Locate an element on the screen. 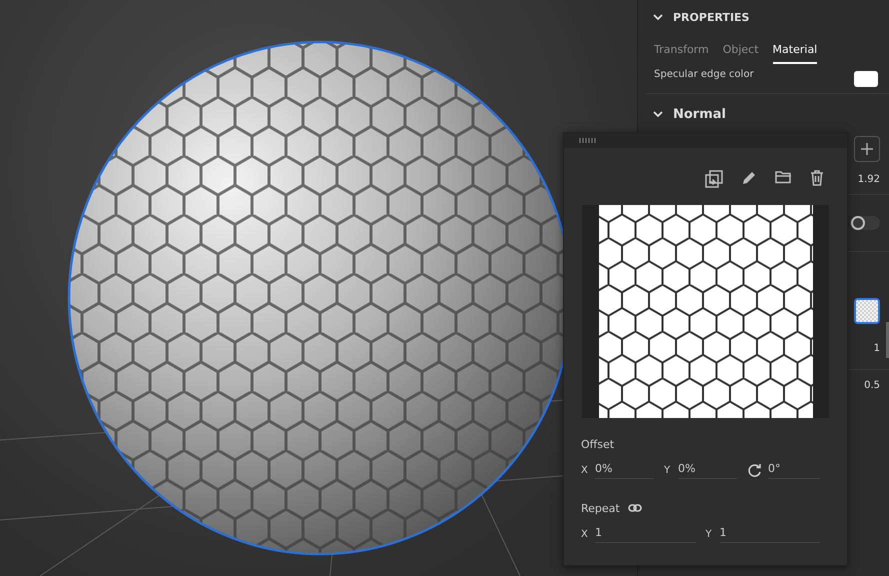  trash-icon is located at coordinates (817, 178).